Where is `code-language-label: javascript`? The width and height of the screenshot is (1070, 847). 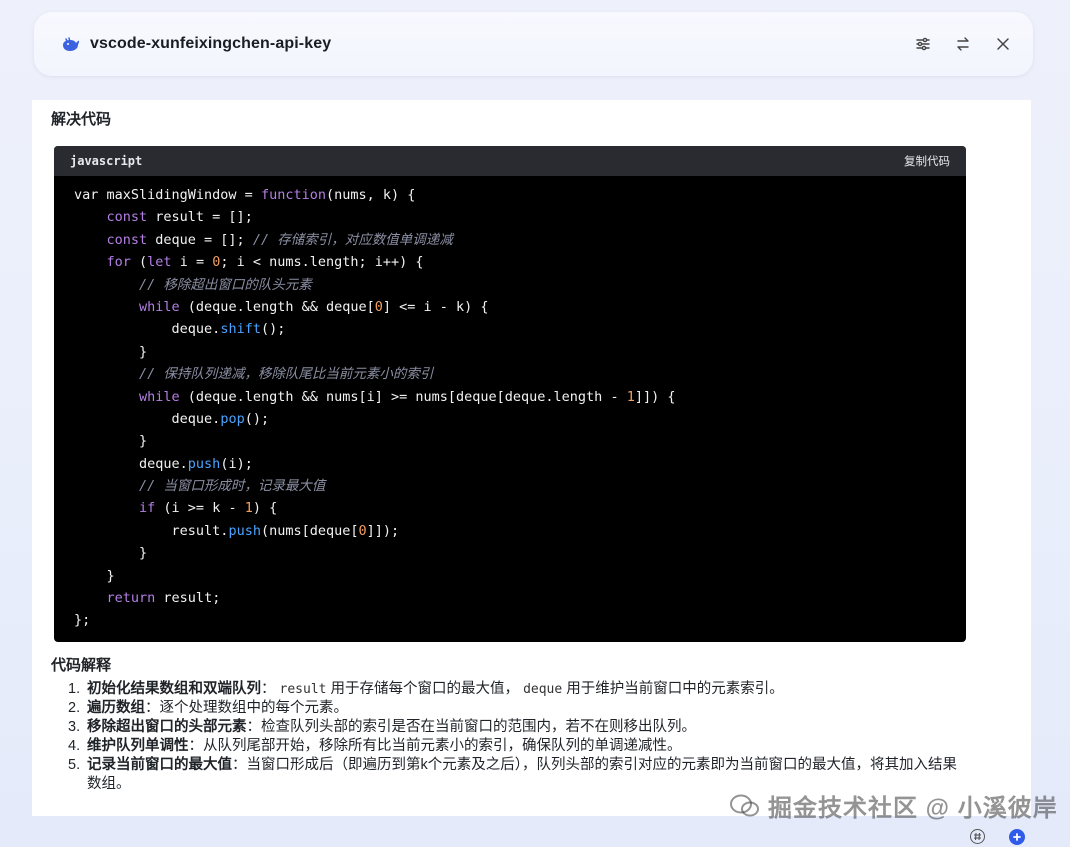
code-language-label: javascript is located at coordinates (106, 161).